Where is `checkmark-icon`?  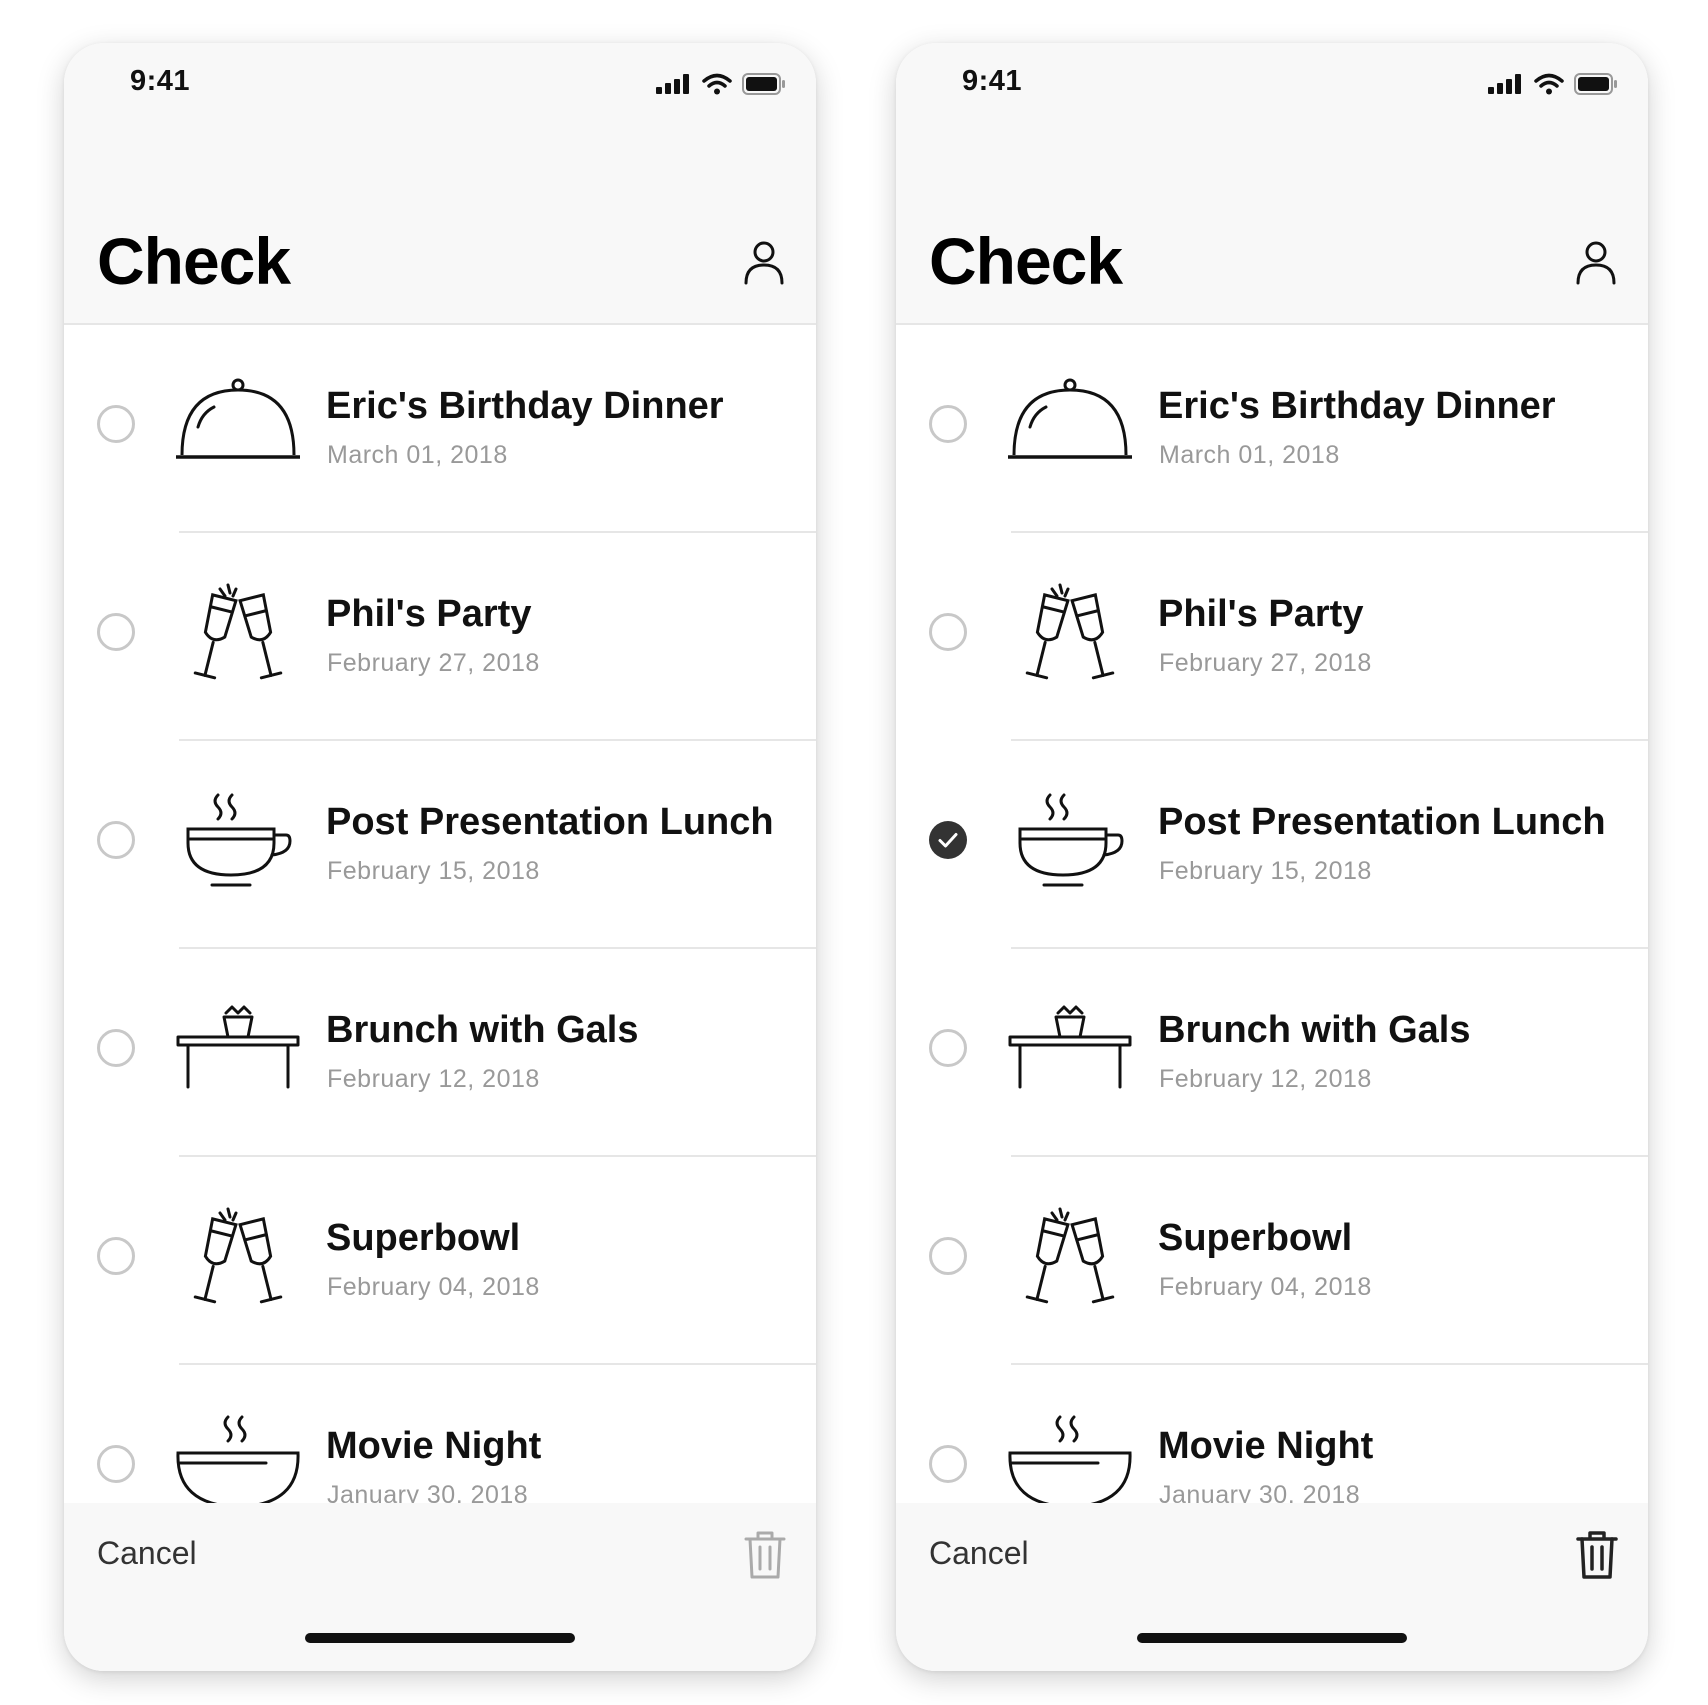 checkmark-icon is located at coordinates (948, 840).